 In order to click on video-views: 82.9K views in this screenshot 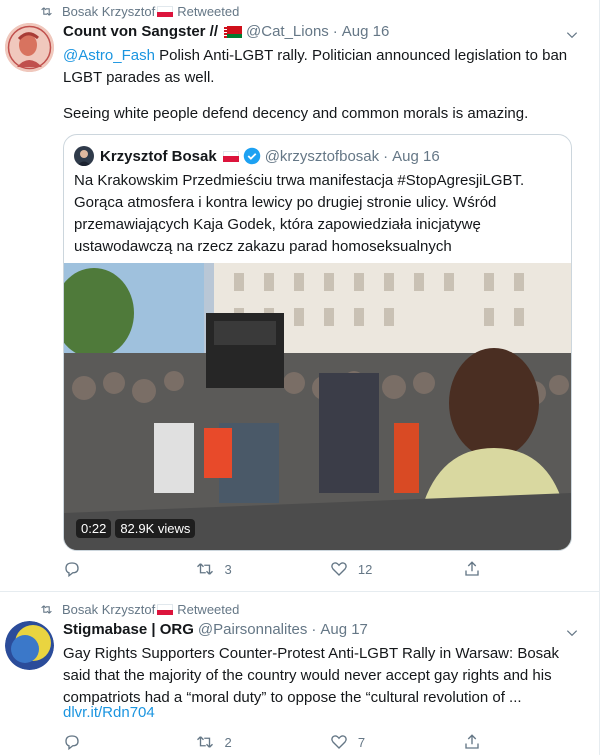, I will do `click(155, 528)`.